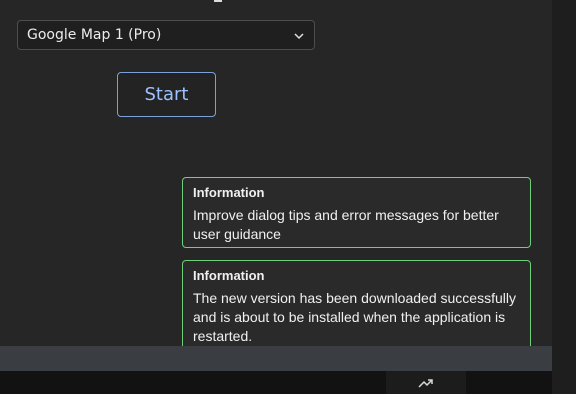 This screenshot has width=576, height=394. I want to click on status-bar, so click(276, 358).